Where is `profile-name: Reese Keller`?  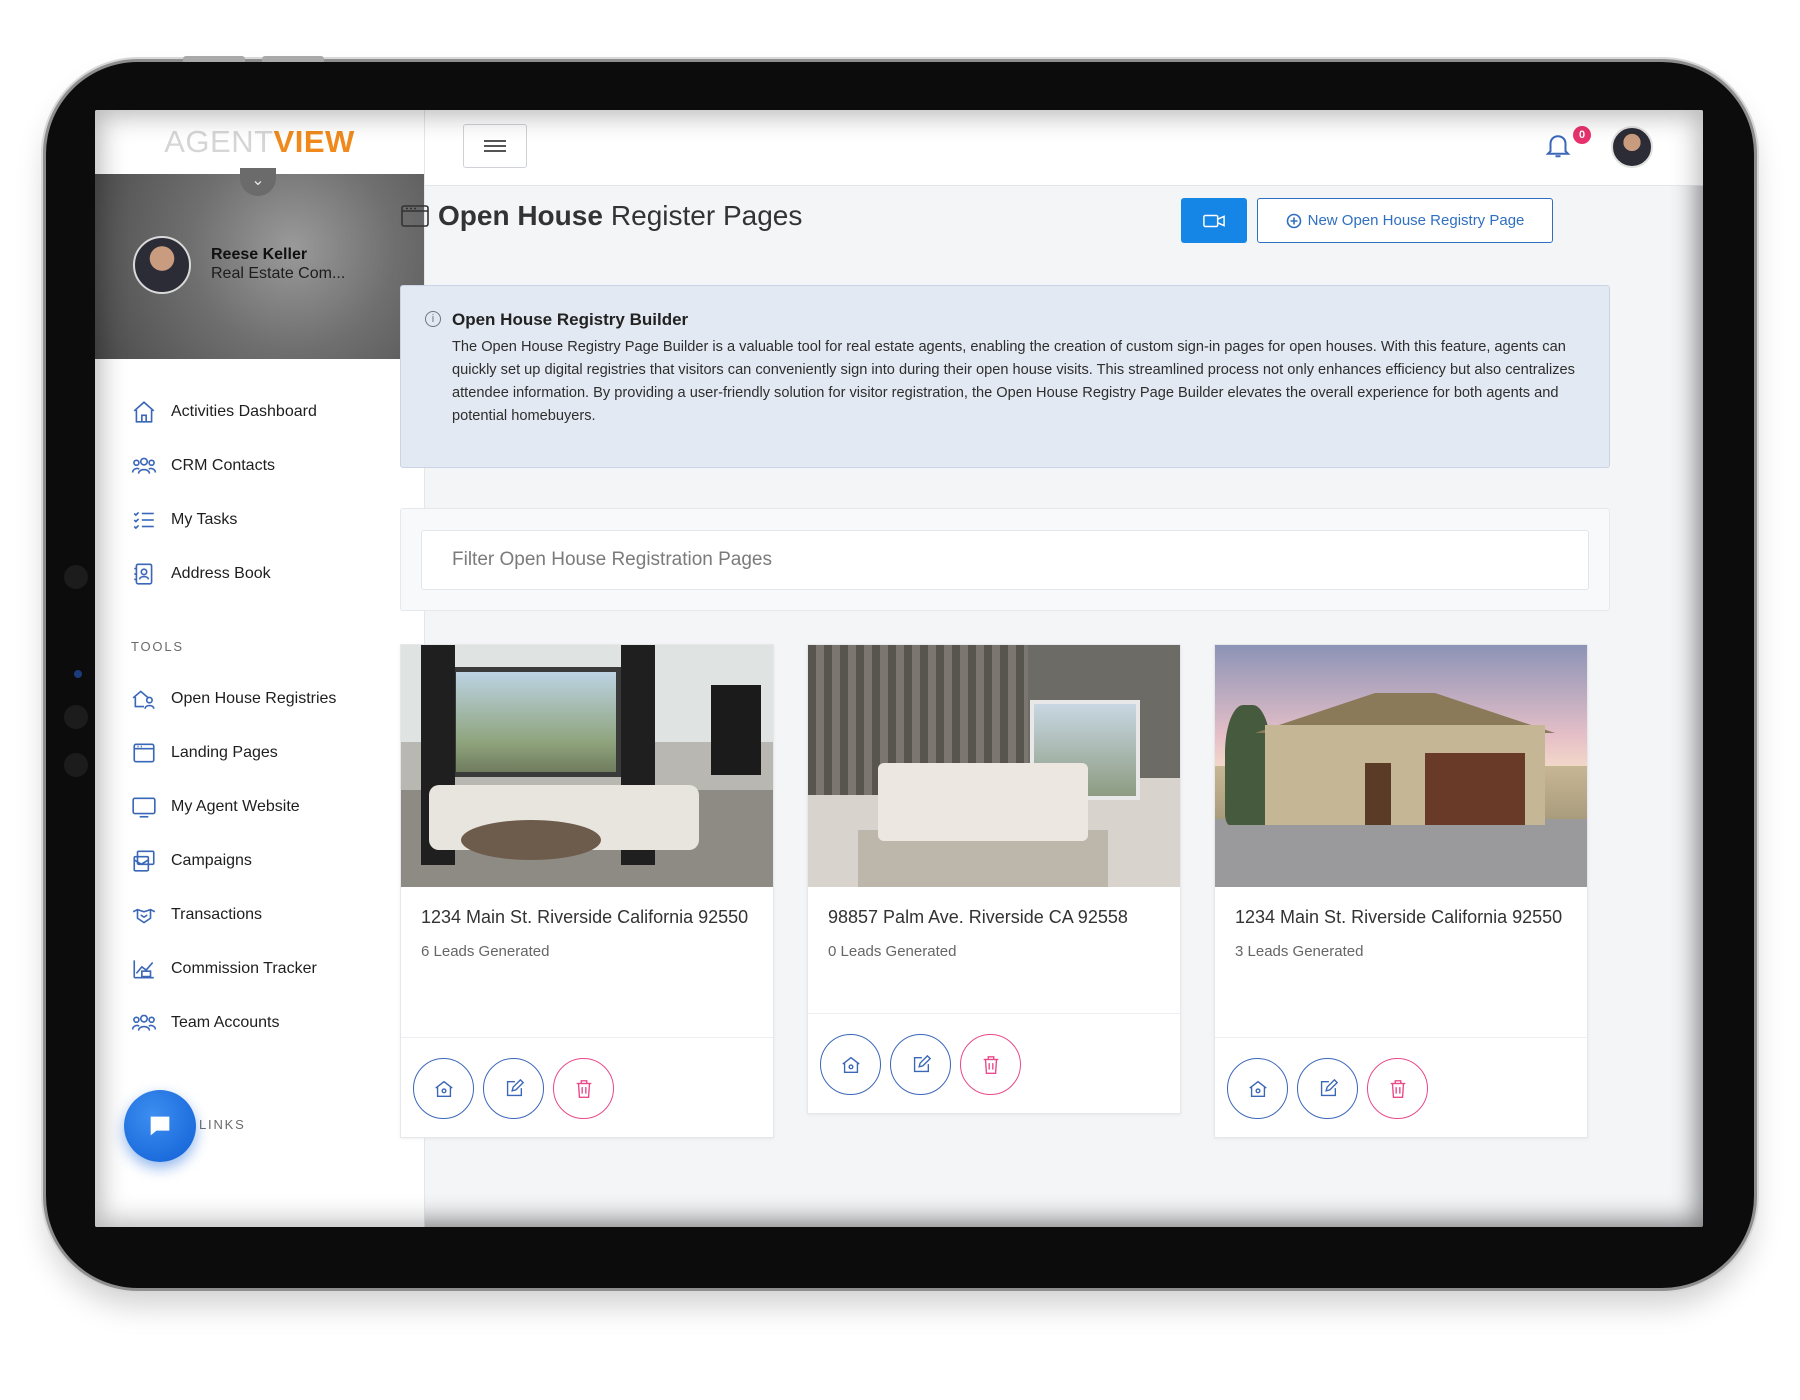
profile-name: Reese Keller is located at coordinates (259, 254).